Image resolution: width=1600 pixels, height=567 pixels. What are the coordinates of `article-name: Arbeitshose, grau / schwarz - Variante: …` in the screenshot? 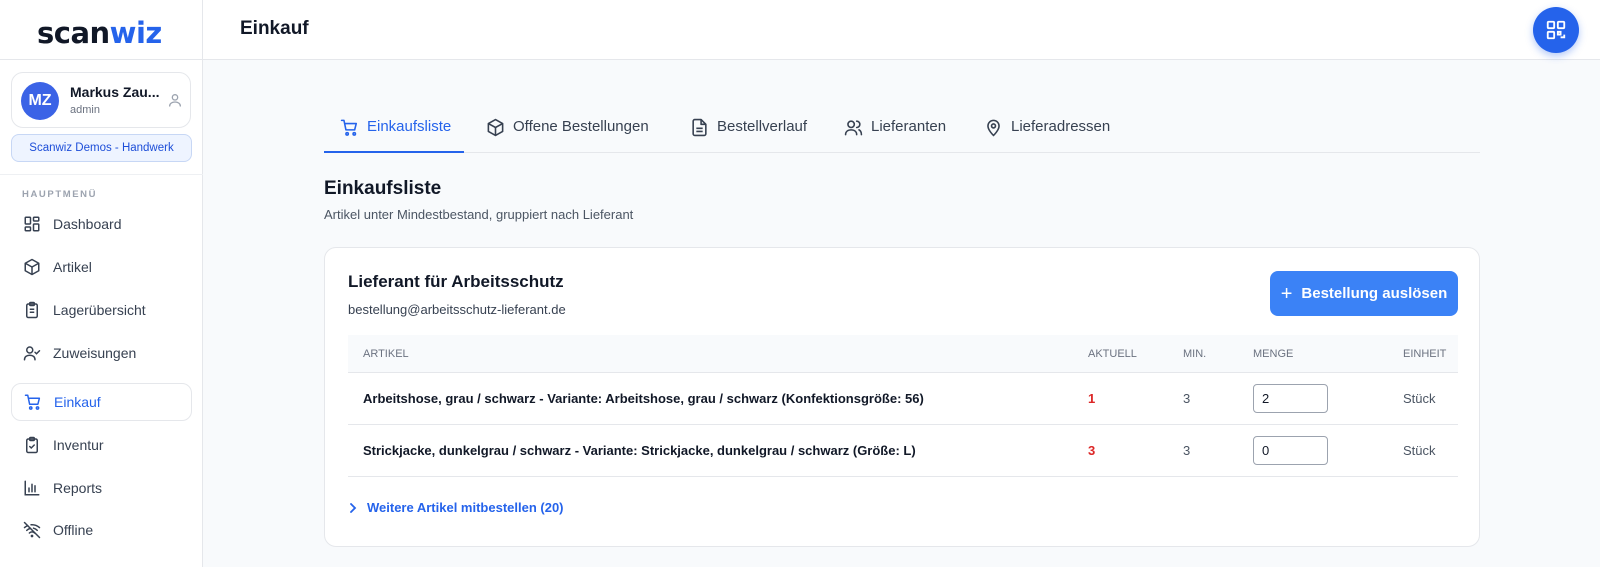 It's located at (643, 398).